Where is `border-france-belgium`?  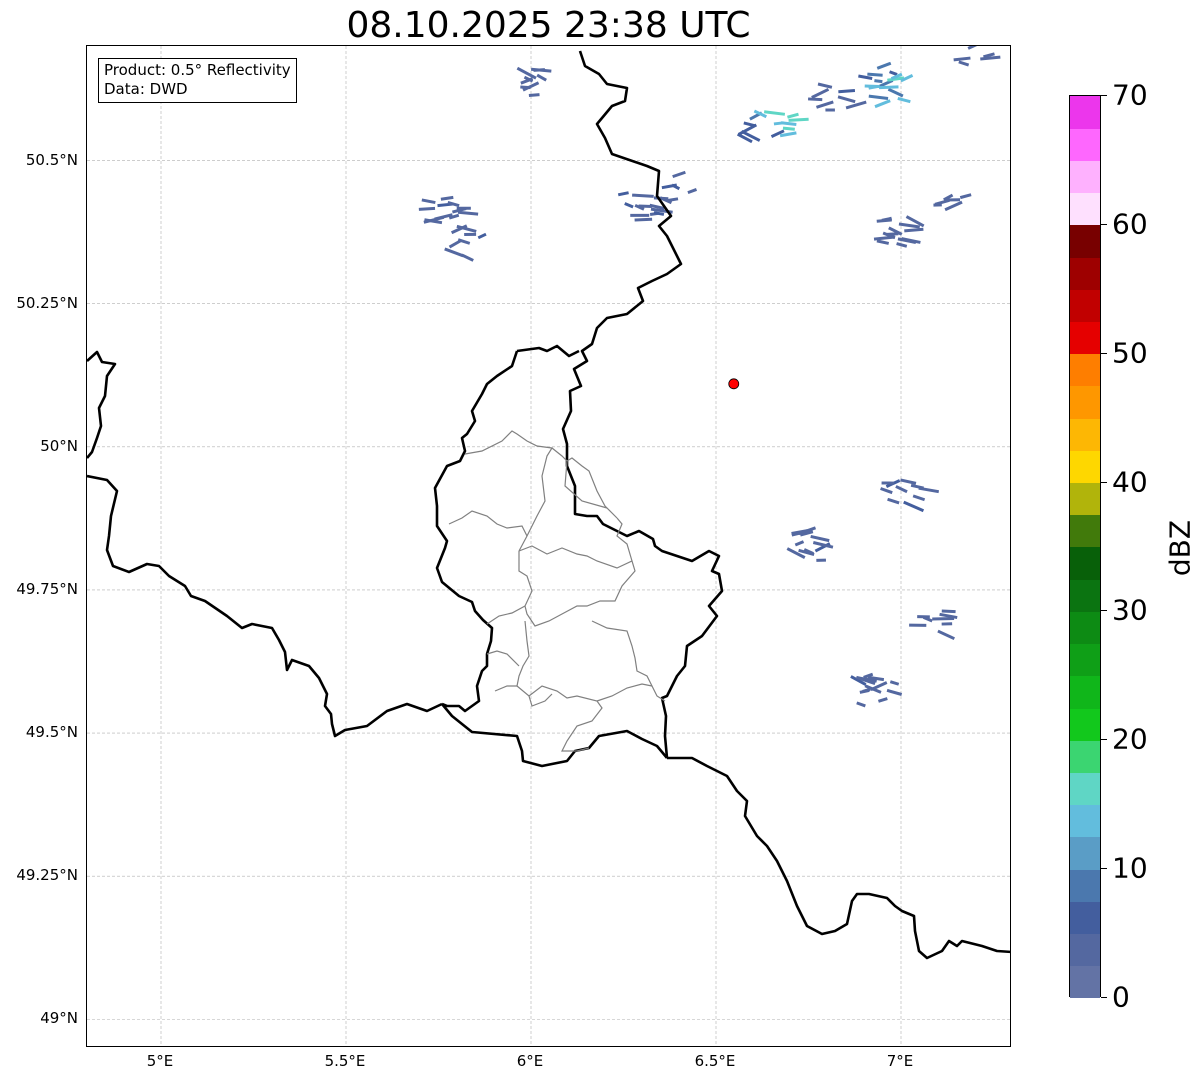
border-france-belgium is located at coordinates (265, 606).